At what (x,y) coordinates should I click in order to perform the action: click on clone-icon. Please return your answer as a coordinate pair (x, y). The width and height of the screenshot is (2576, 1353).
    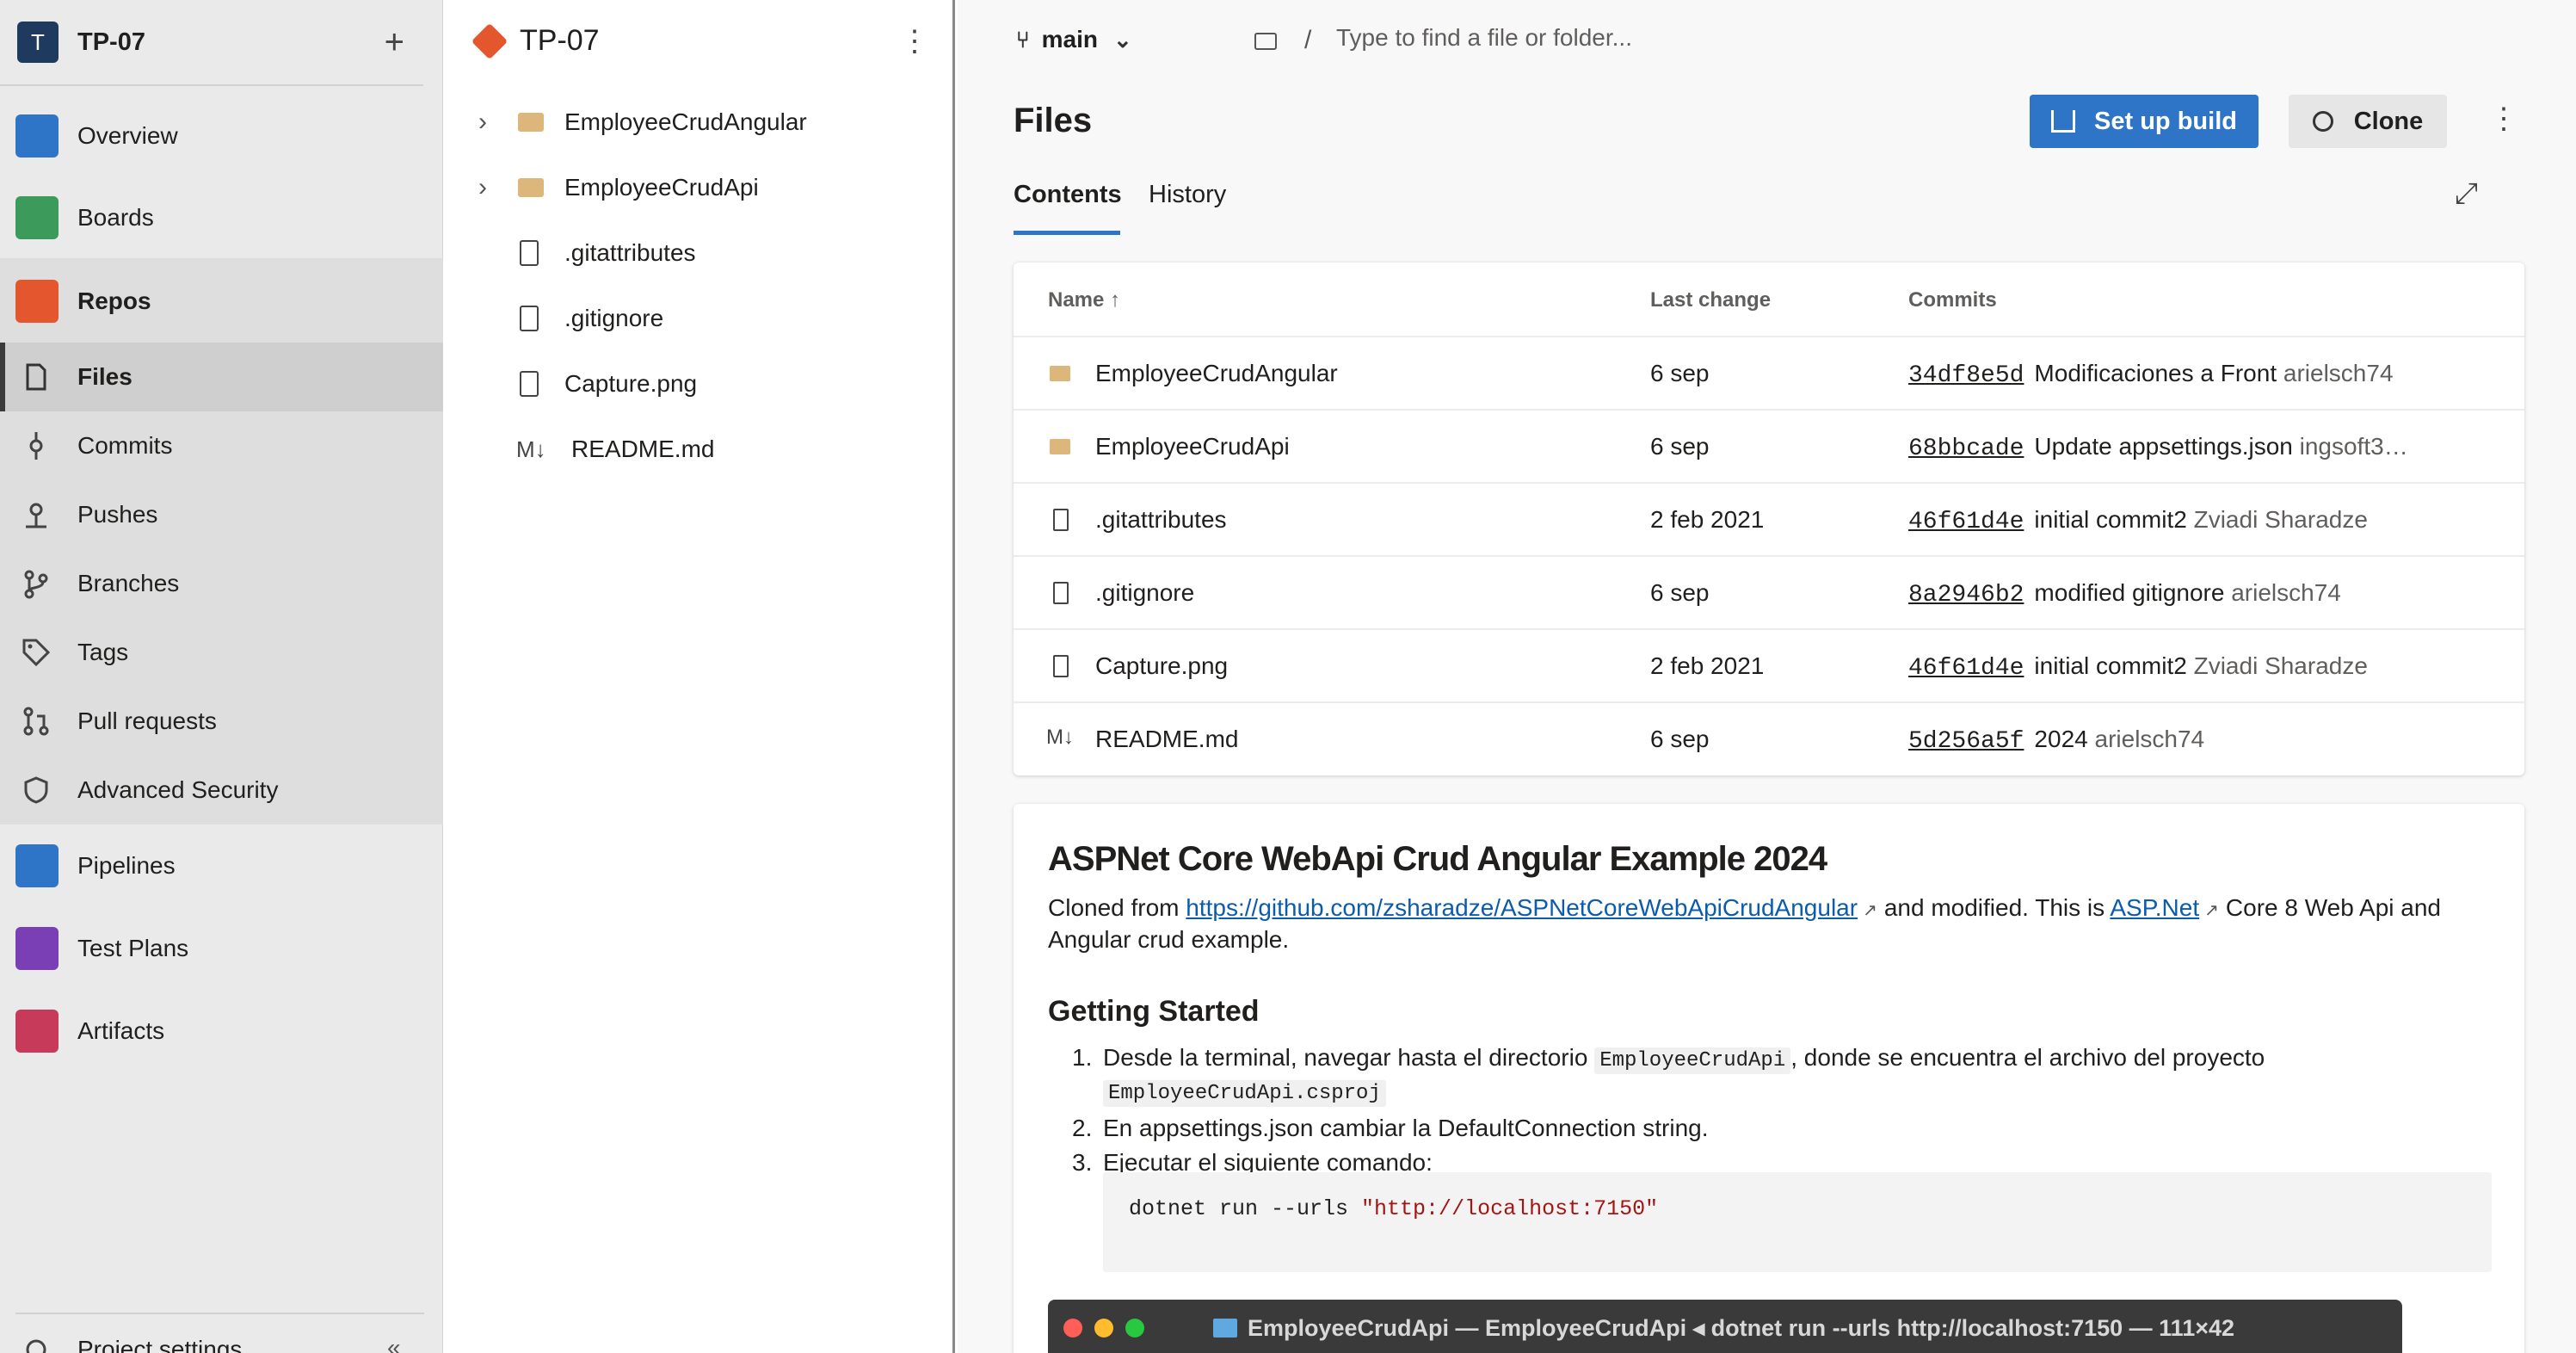
    Looking at the image, I should click on (2322, 121).